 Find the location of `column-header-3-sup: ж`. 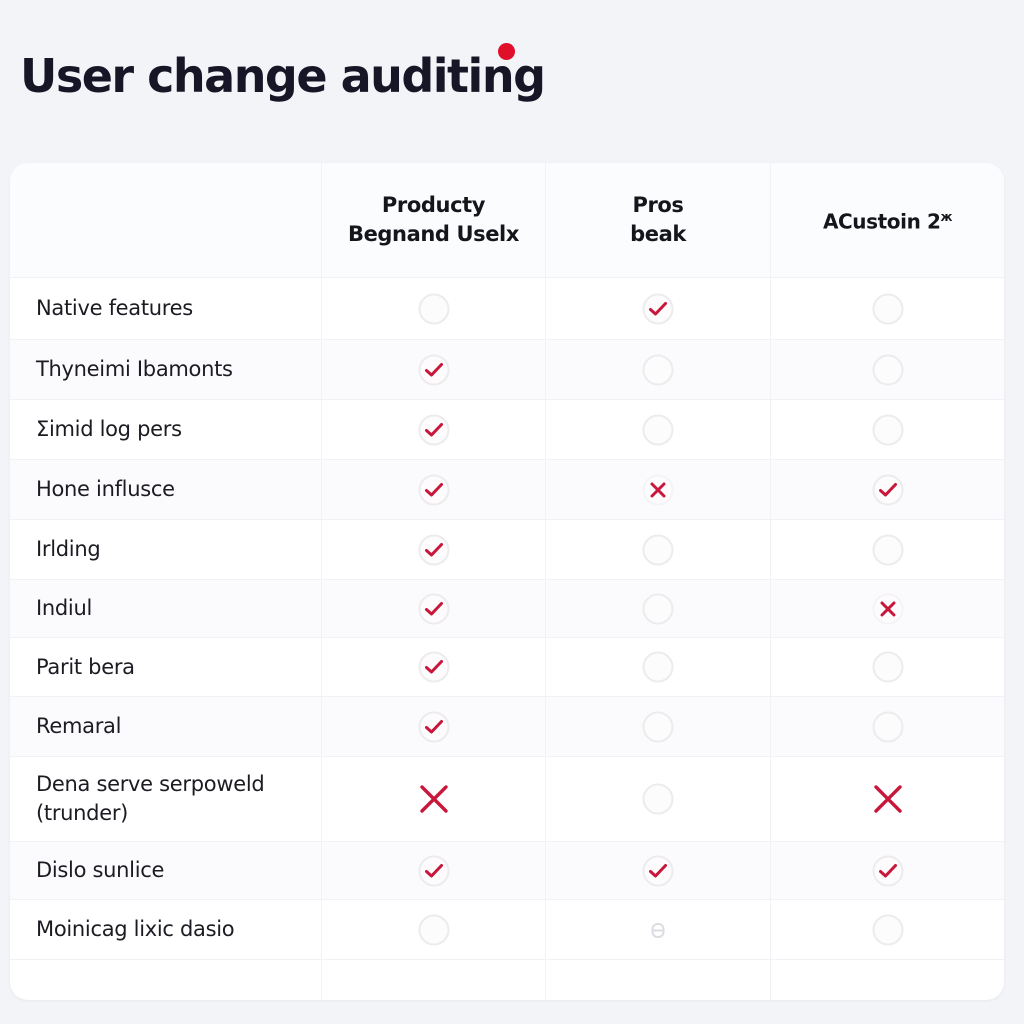

column-header-3-sup: ж is located at coordinates (946, 217).